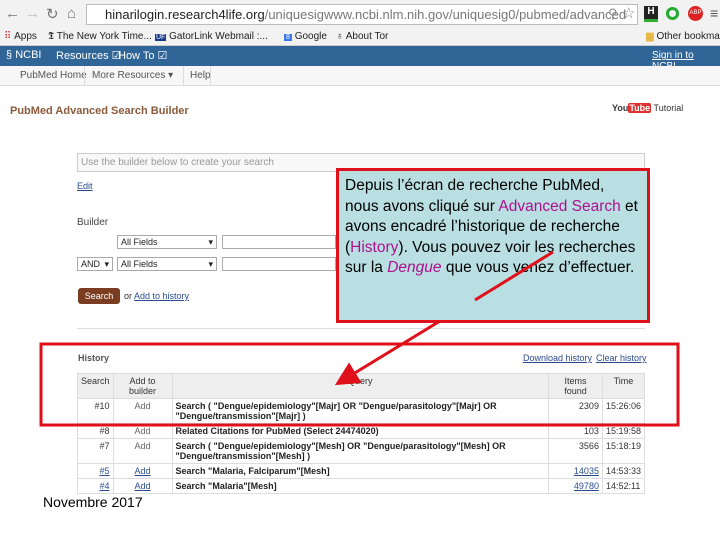 This screenshot has height=540, width=720. I want to click on footer-date: Novembre 2017, so click(93, 502).